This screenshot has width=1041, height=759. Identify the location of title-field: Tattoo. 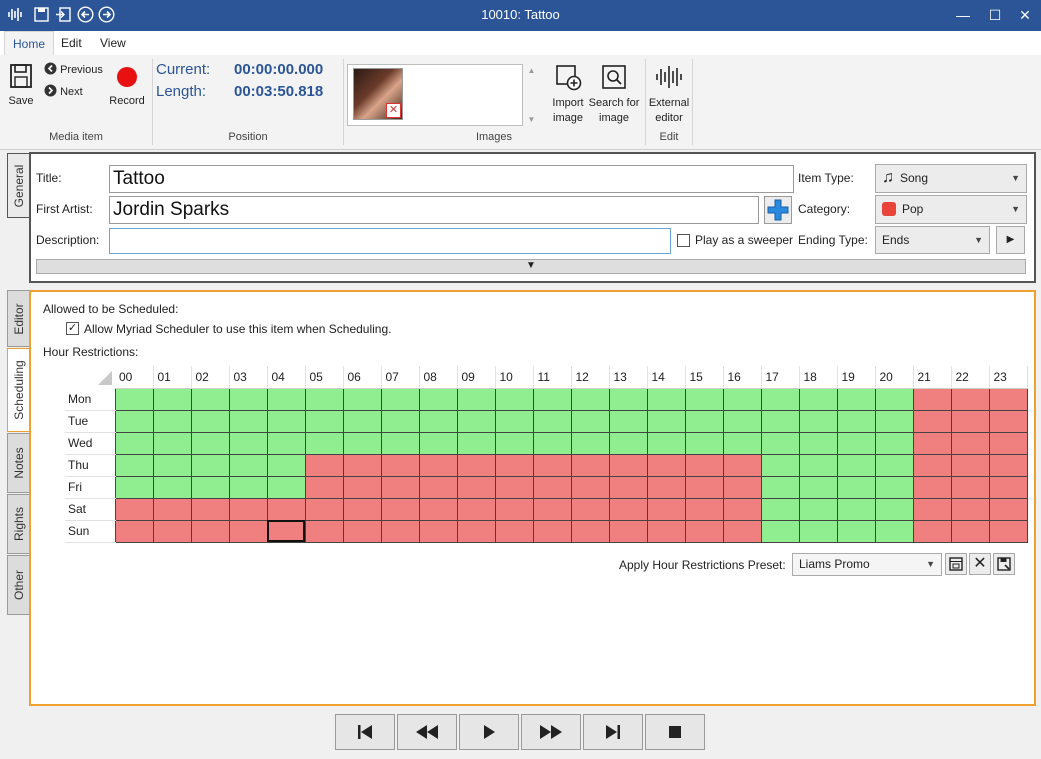
(451, 179).